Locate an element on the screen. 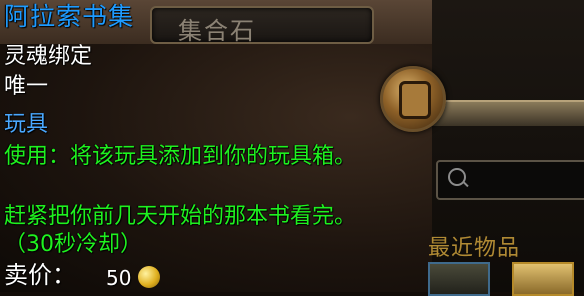 The image size is (584, 296). item-binding: 灵魂绑定 is located at coordinates (48, 56).